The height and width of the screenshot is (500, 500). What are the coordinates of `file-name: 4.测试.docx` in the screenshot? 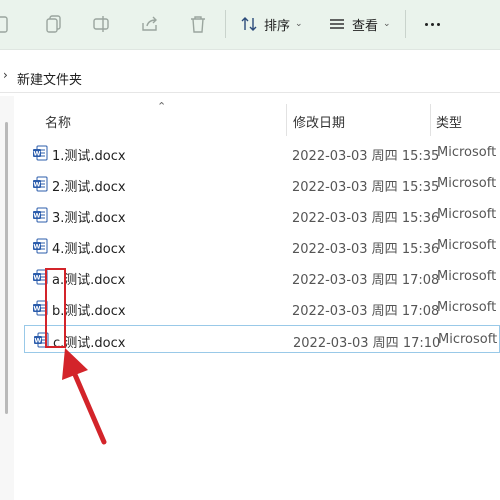 It's located at (89, 247).